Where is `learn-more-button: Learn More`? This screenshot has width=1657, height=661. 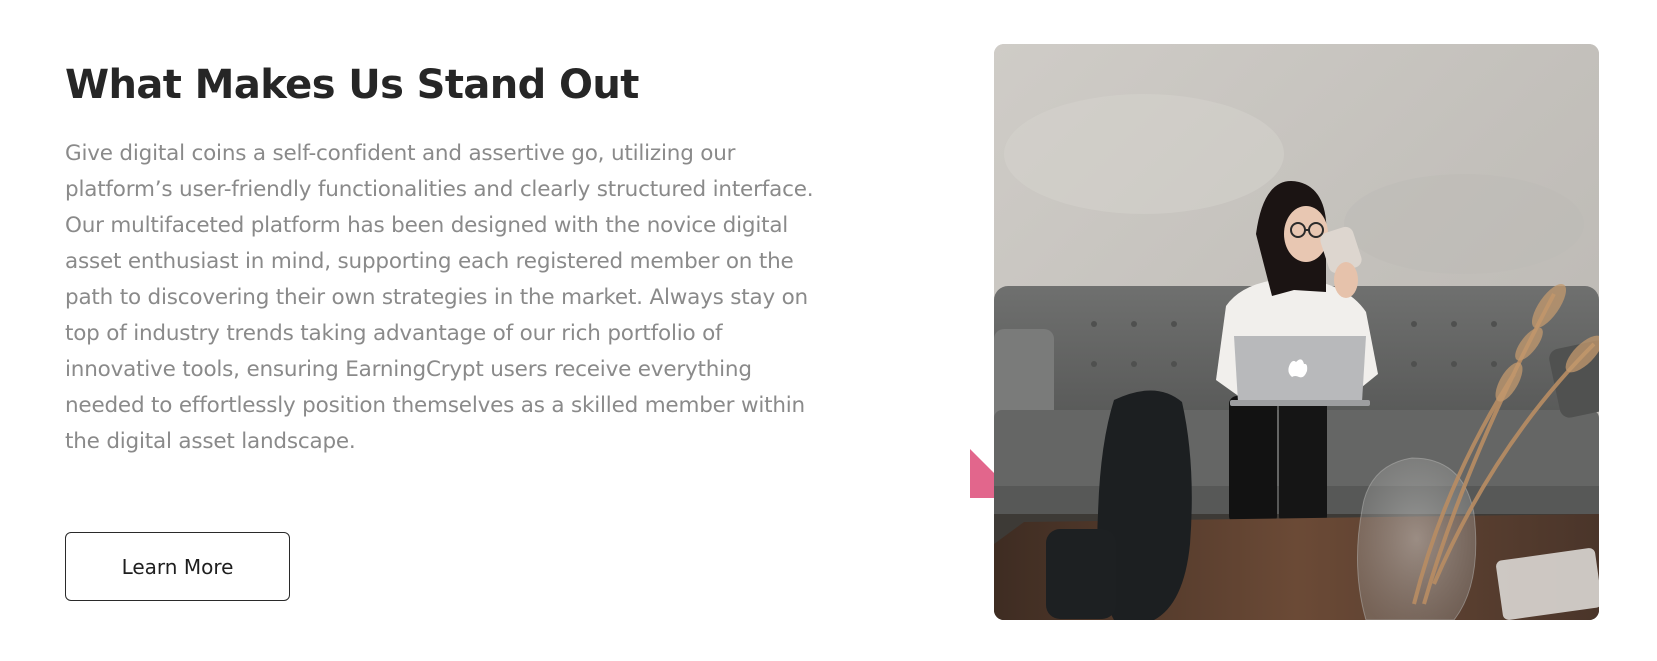
learn-more-button: Learn More is located at coordinates (177, 566).